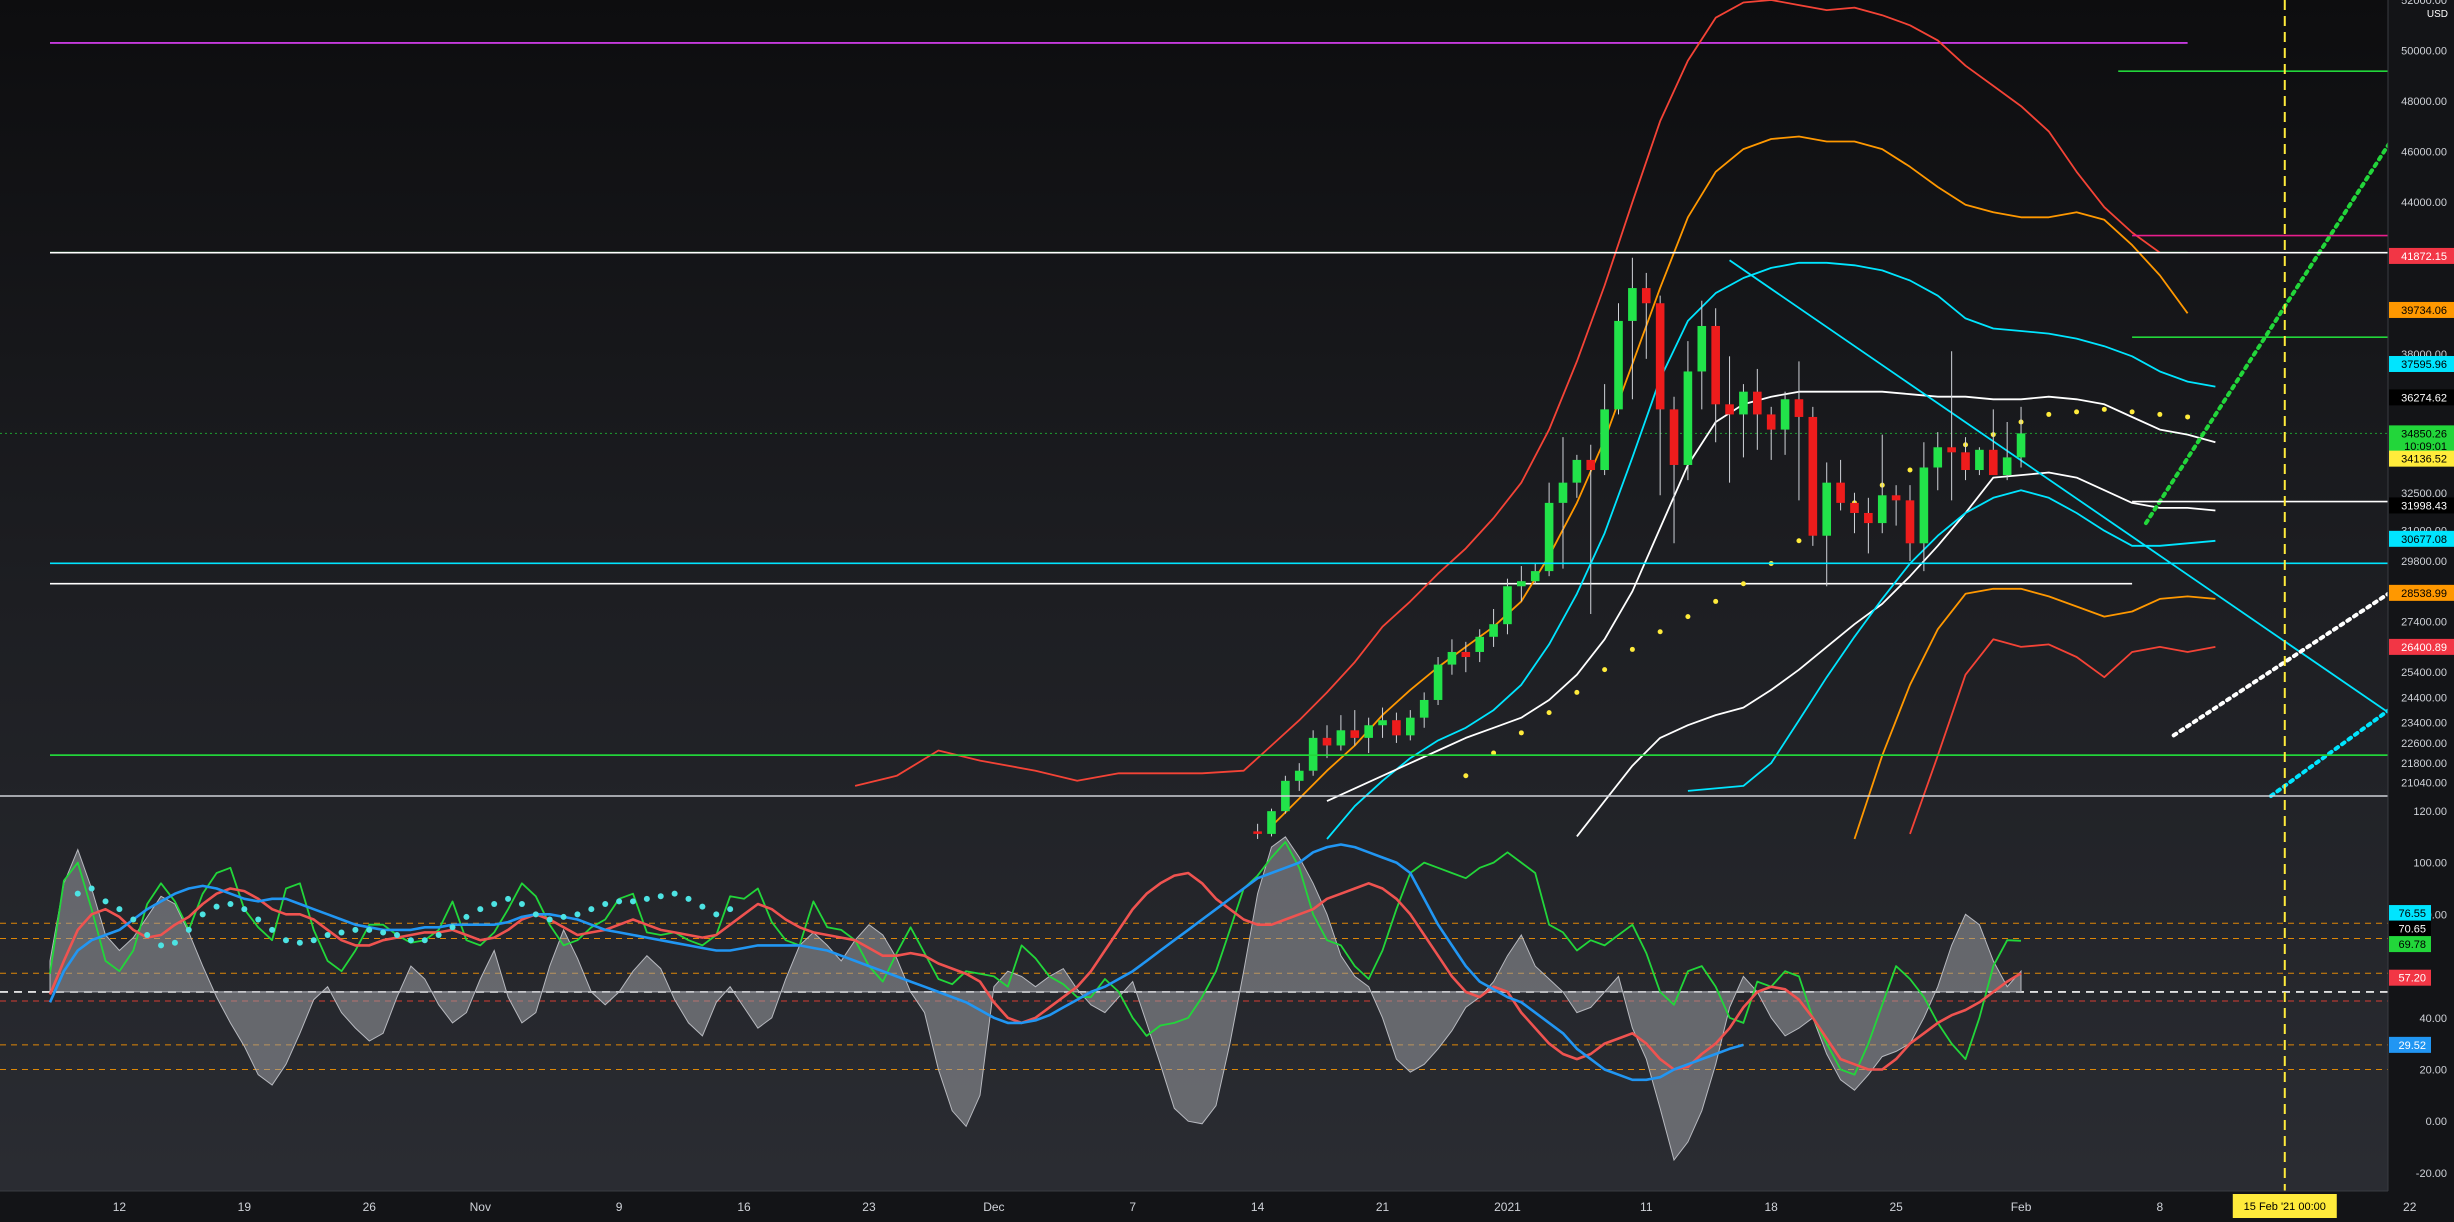  What do you see at coordinates (869, 1207) in the screenshot?
I see `time-tick-label: 23` at bounding box center [869, 1207].